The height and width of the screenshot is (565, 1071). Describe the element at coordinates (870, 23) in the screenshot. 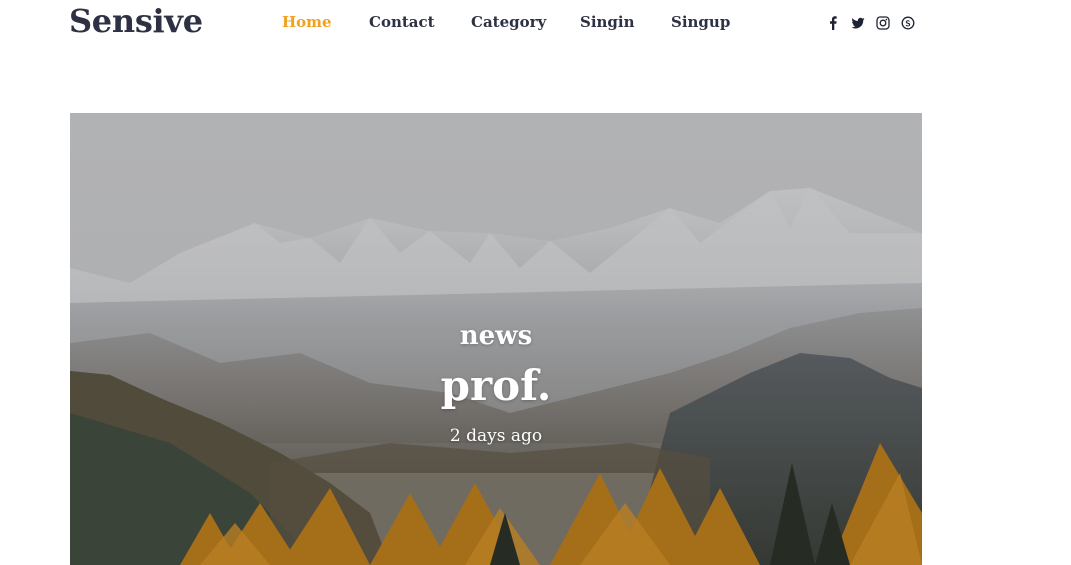

I see `social-links` at that location.